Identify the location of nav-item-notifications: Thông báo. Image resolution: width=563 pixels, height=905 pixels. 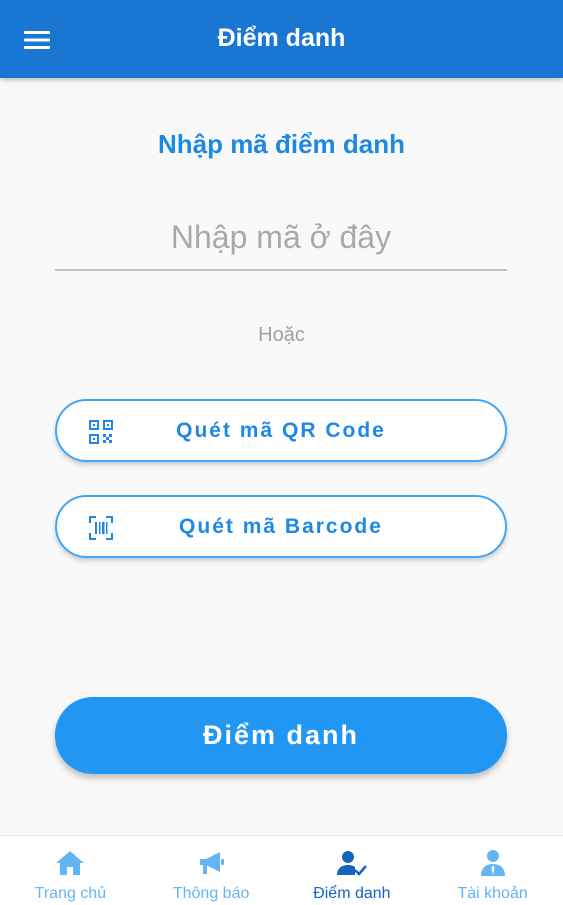
(211, 870).